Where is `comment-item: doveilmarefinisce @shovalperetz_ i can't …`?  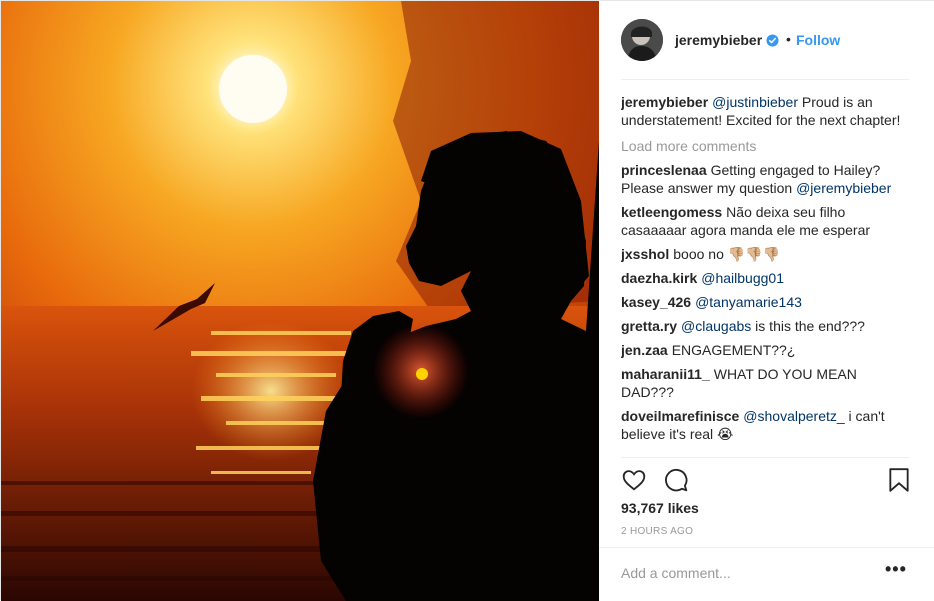 comment-item: doveilmarefinisce @shovalperetz_ i can't … is located at coordinates (766, 425).